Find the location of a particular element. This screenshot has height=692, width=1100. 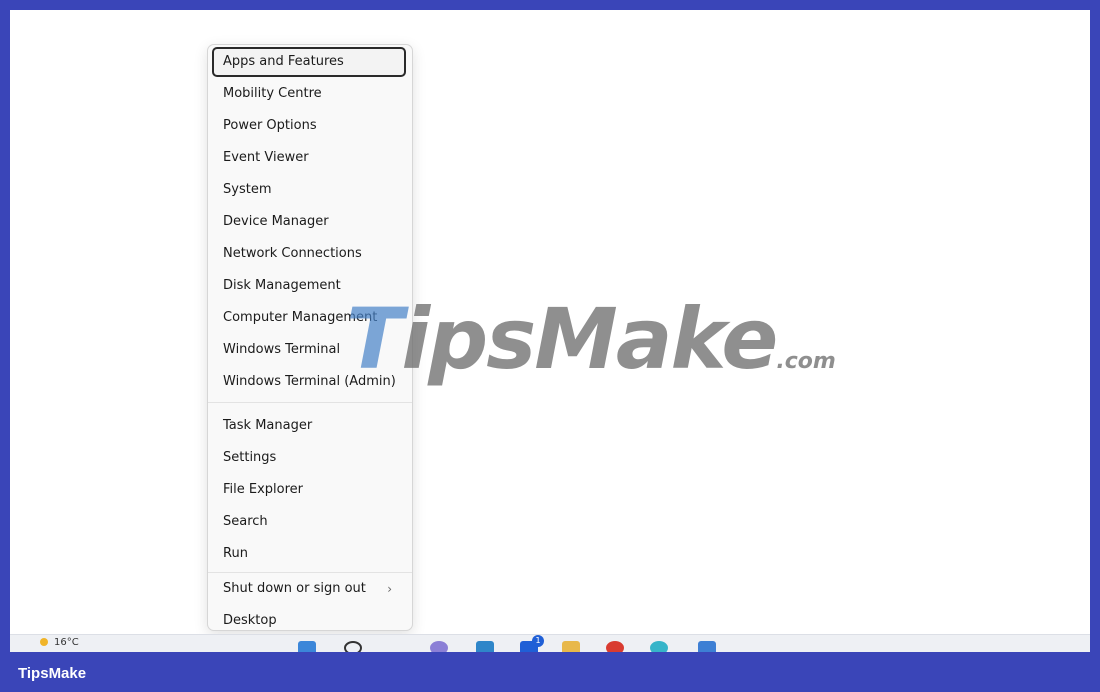

menu-item-apps-and-features: Apps and Features is located at coordinates (309, 62).